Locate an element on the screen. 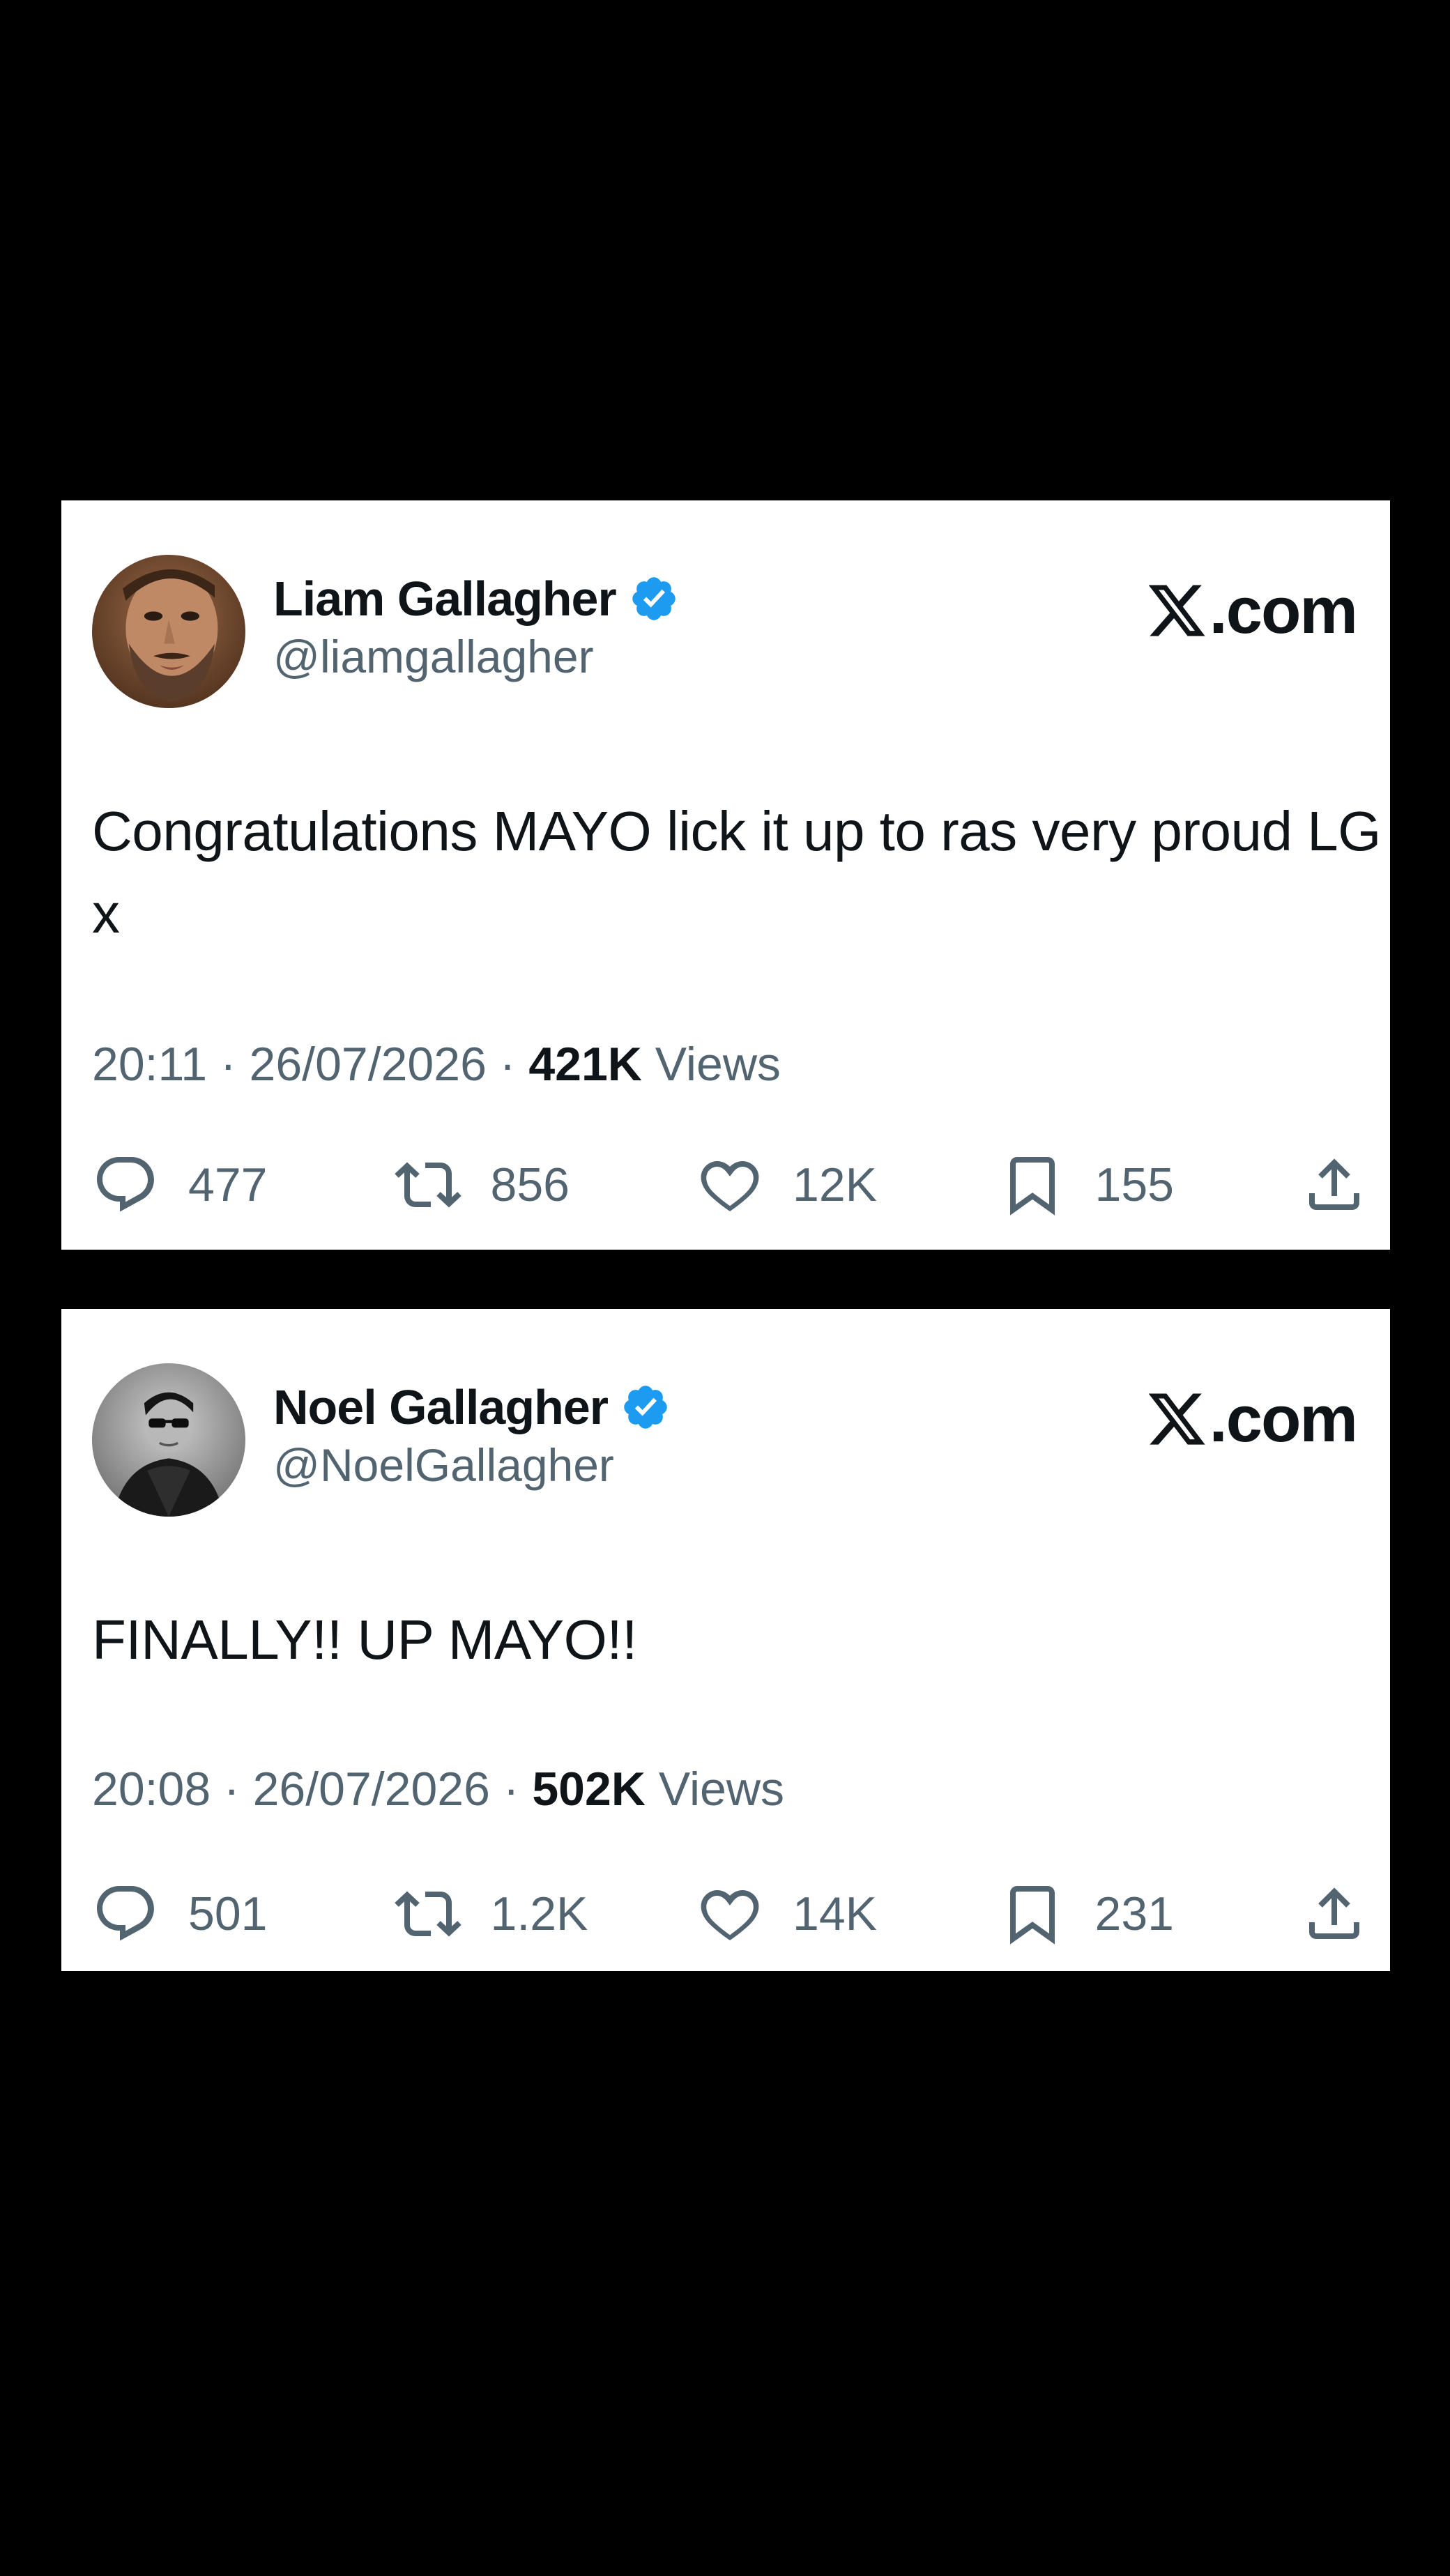 The image size is (1450, 2576). like-button: 14K is located at coordinates (842, 1914).